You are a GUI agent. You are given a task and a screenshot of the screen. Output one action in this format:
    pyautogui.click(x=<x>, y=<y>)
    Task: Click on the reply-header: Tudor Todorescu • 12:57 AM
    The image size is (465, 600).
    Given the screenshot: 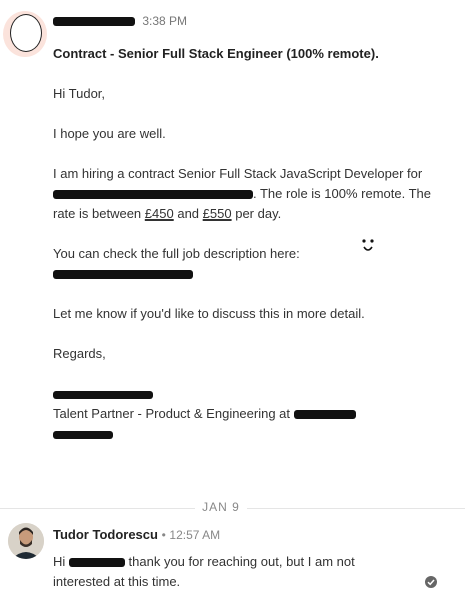 What is the action you would take?
    pyautogui.click(x=136, y=534)
    